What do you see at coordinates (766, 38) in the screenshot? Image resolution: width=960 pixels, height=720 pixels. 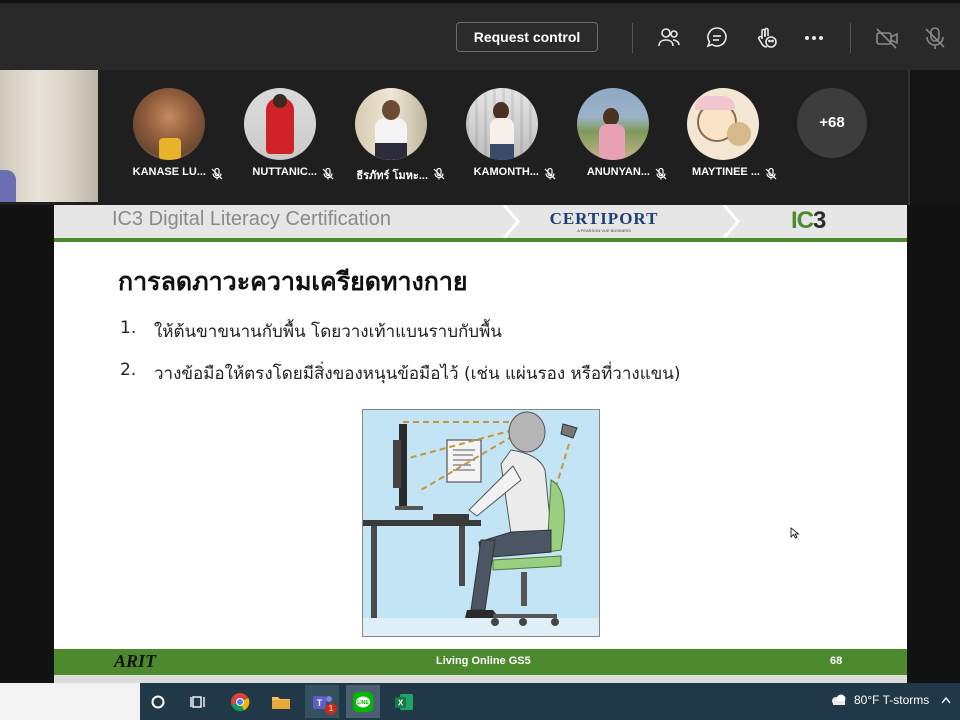 I see `reactions-icon` at bounding box center [766, 38].